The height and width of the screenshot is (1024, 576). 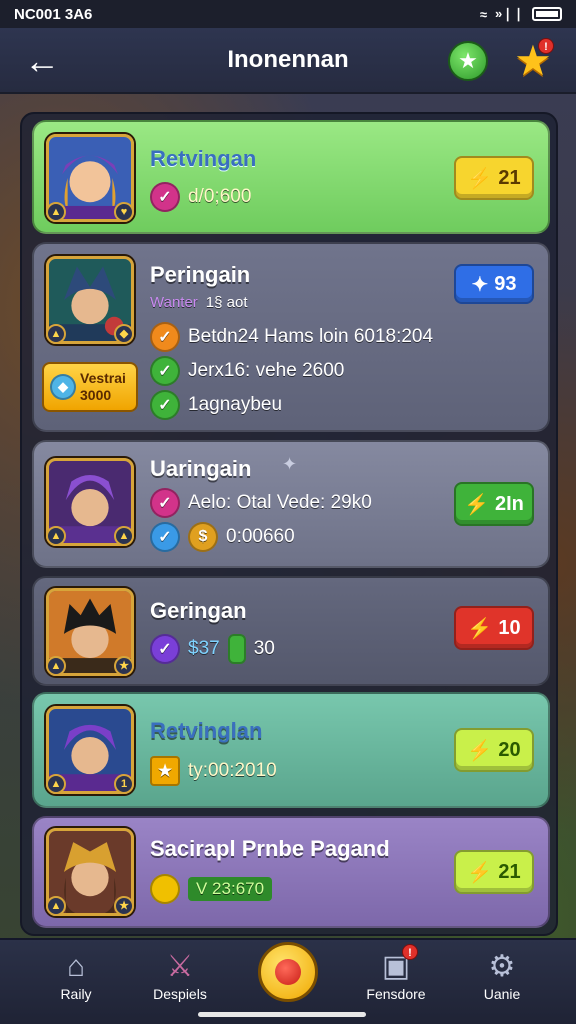 I want to click on card-stat-row: ✓ $ 0:00660, so click(x=222, y=537).